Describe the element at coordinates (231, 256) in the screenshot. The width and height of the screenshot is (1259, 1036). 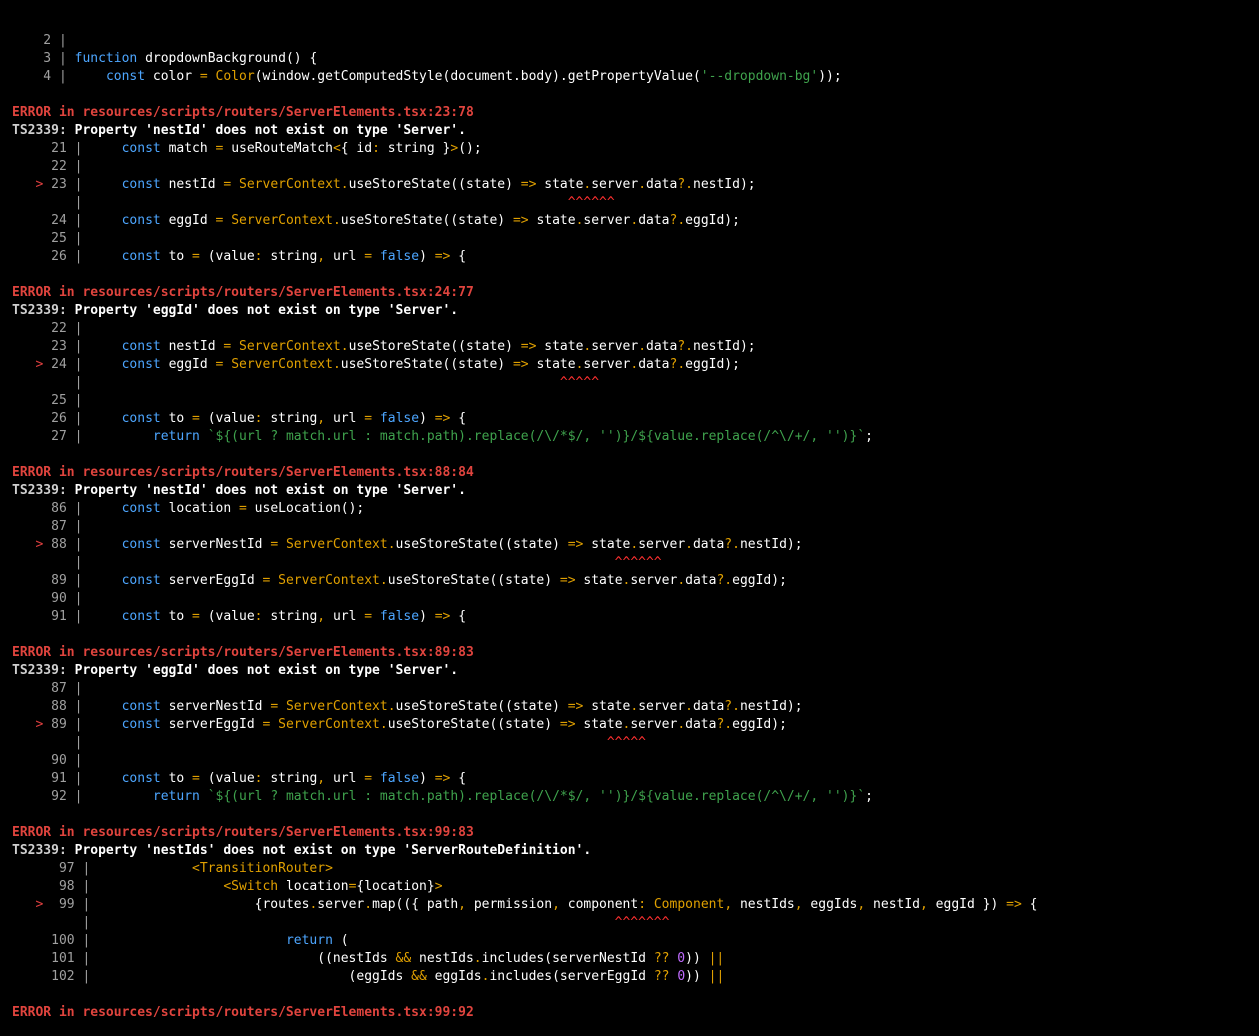
I see `code-token: (value` at that location.